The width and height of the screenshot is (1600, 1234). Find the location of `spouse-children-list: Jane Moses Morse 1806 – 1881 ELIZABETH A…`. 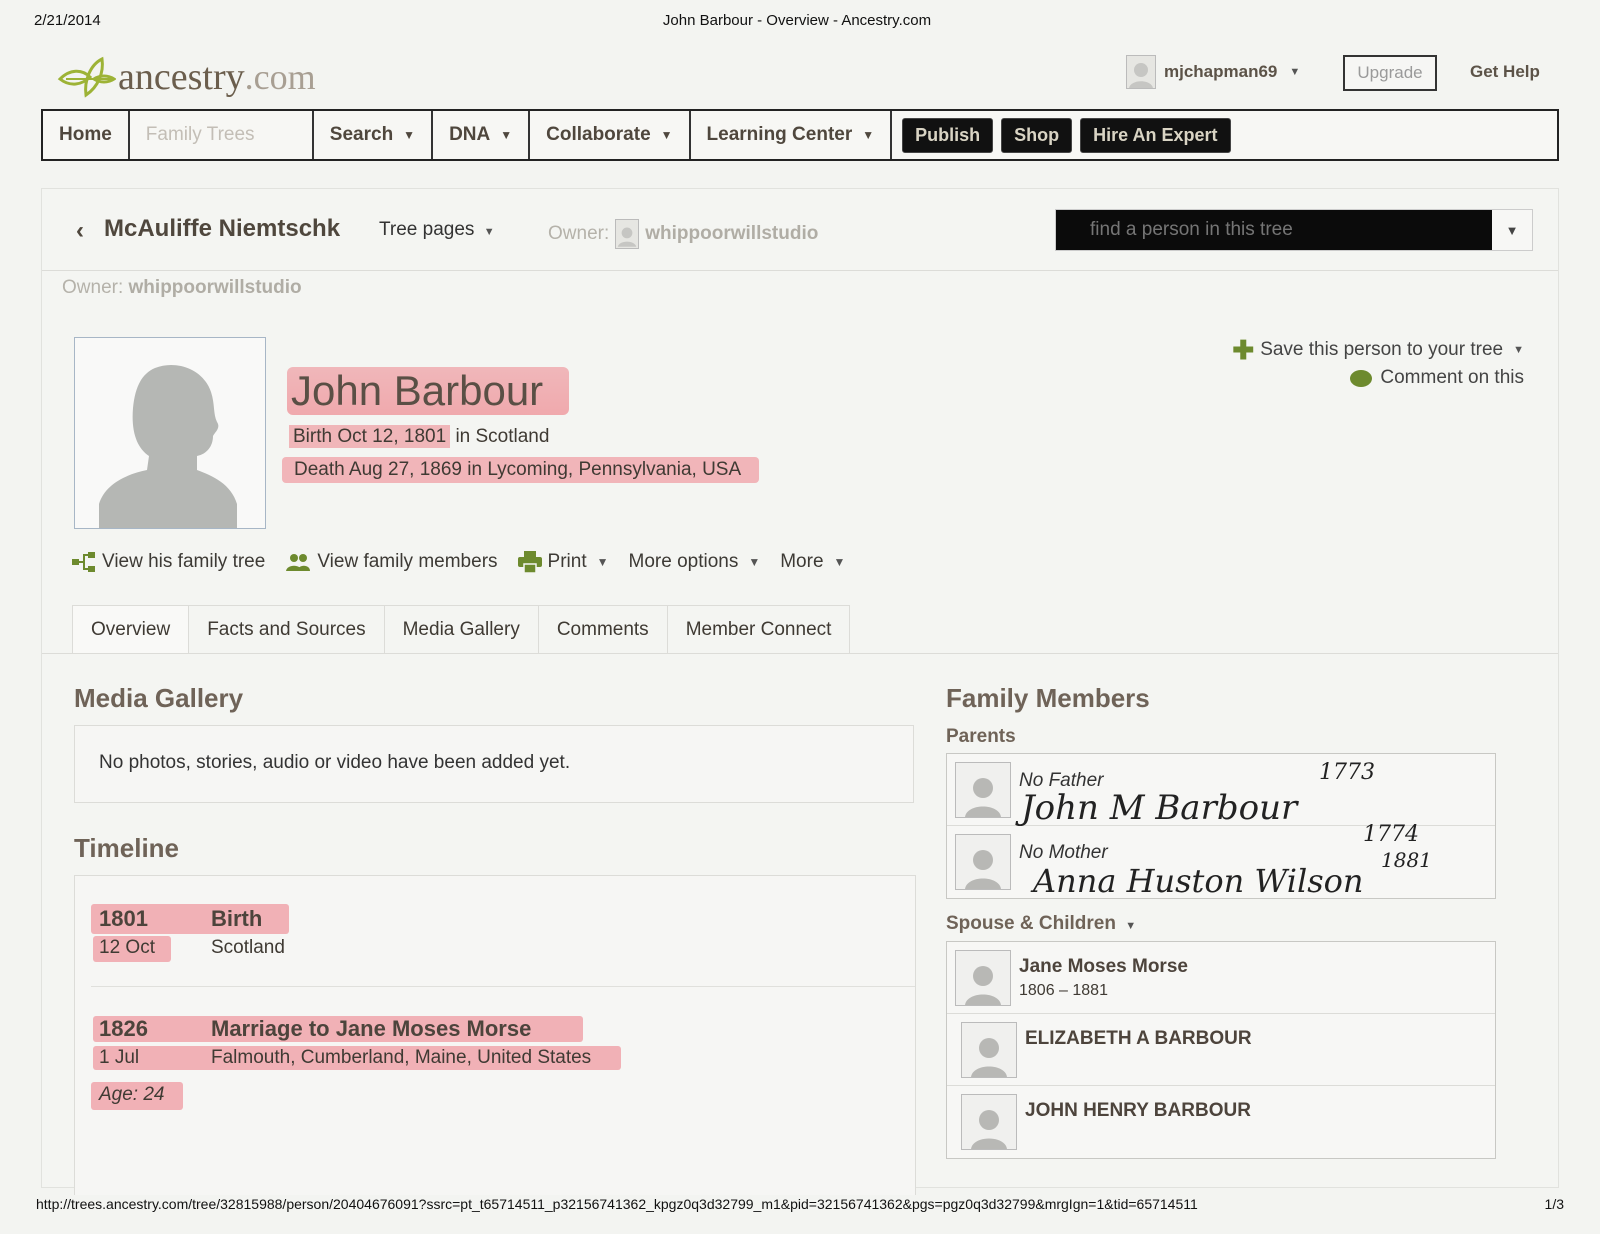

spouse-children-list: Jane Moses Morse 1806 – 1881 ELIZABETH A… is located at coordinates (1221, 1050).